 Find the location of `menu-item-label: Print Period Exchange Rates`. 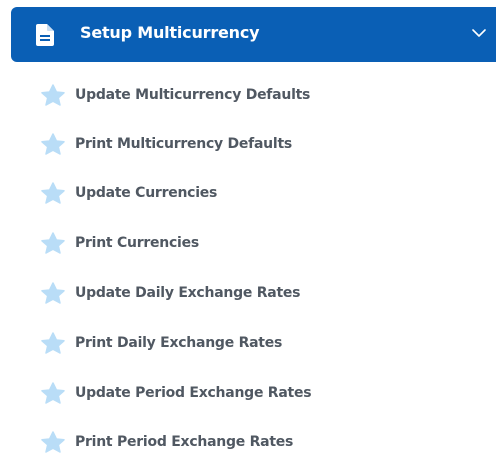

menu-item-label: Print Period Exchange Rates is located at coordinates (184, 442).